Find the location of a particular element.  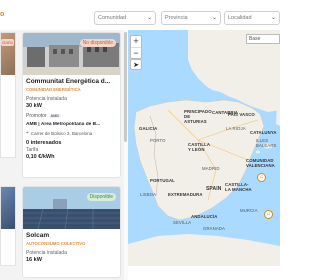

map-label: COMUNIDAD VALENCIANA is located at coordinates (260, 163).